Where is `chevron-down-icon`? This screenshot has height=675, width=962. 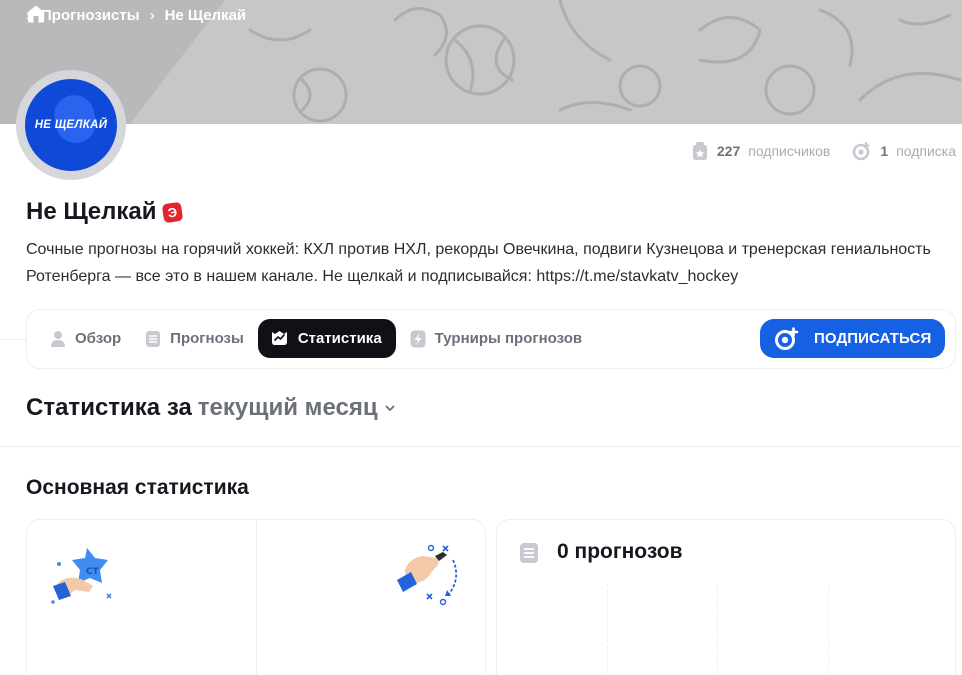 chevron-down-icon is located at coordinates (390, 408).